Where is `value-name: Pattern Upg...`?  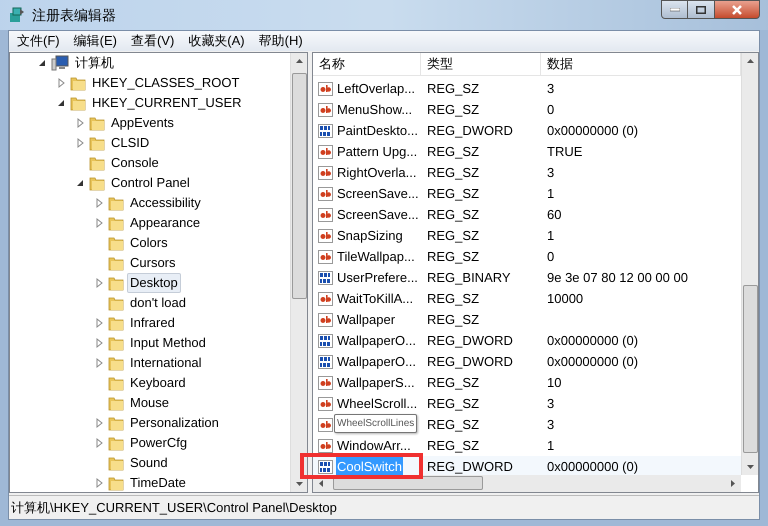
value-name: Pattern Upg... is located at coordinates (377, 152).